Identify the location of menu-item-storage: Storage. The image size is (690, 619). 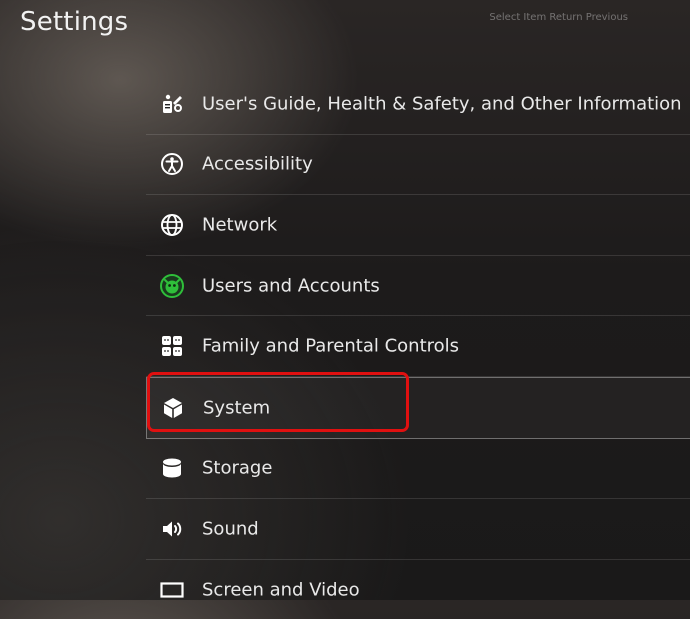
(418, 469).